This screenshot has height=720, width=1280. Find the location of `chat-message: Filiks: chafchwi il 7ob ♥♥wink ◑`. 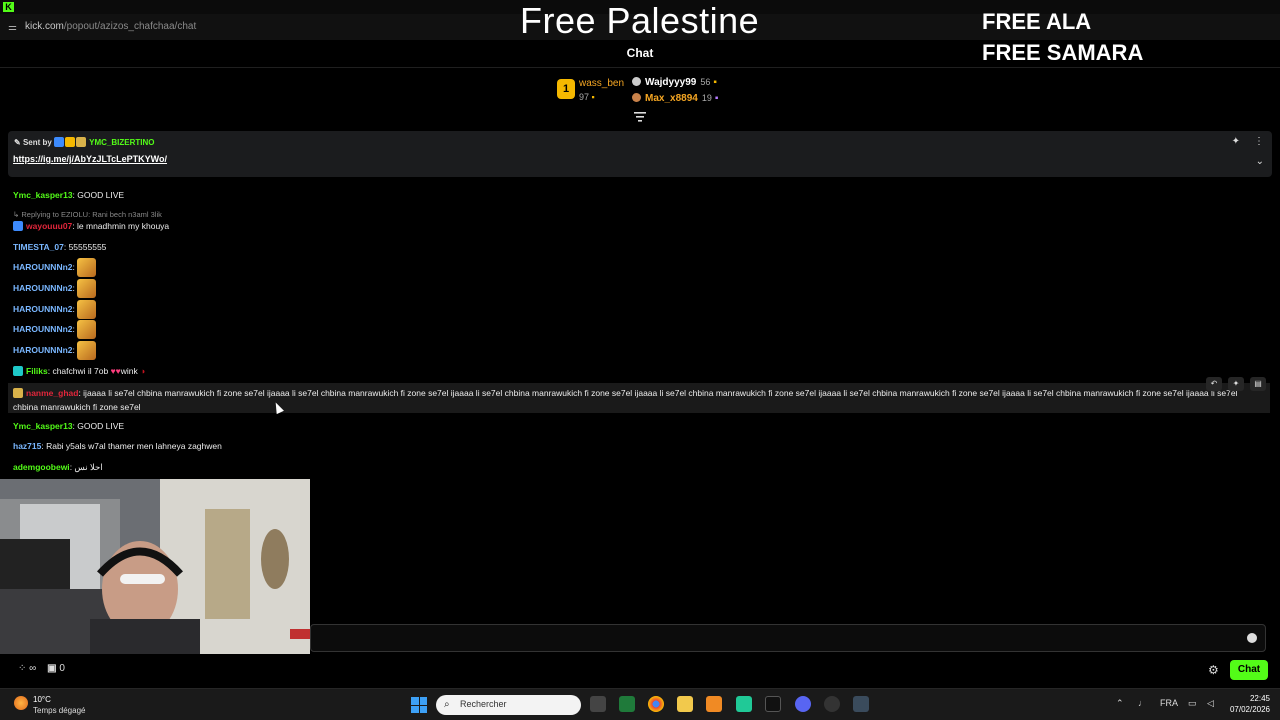

chat-message: Filiks: chafchwi il 7ob ♥♥wink ◑ is located at coordinates (79, 371).